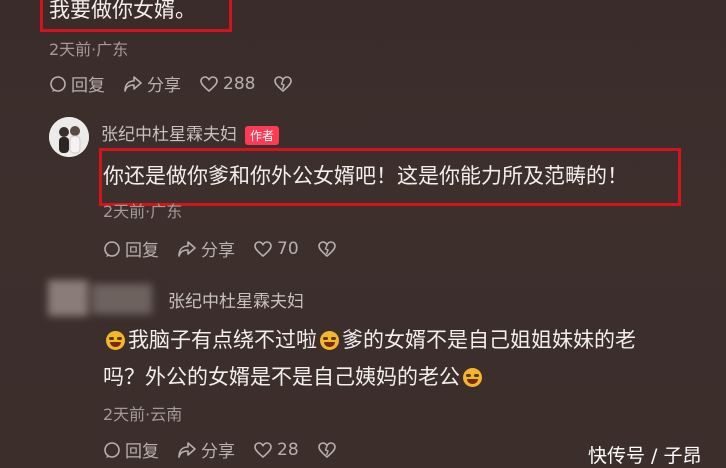  Describe the element at coordinates (182, 83) in the screenshot. I see `comment-1-actions: 回复 分享 288` at that location.